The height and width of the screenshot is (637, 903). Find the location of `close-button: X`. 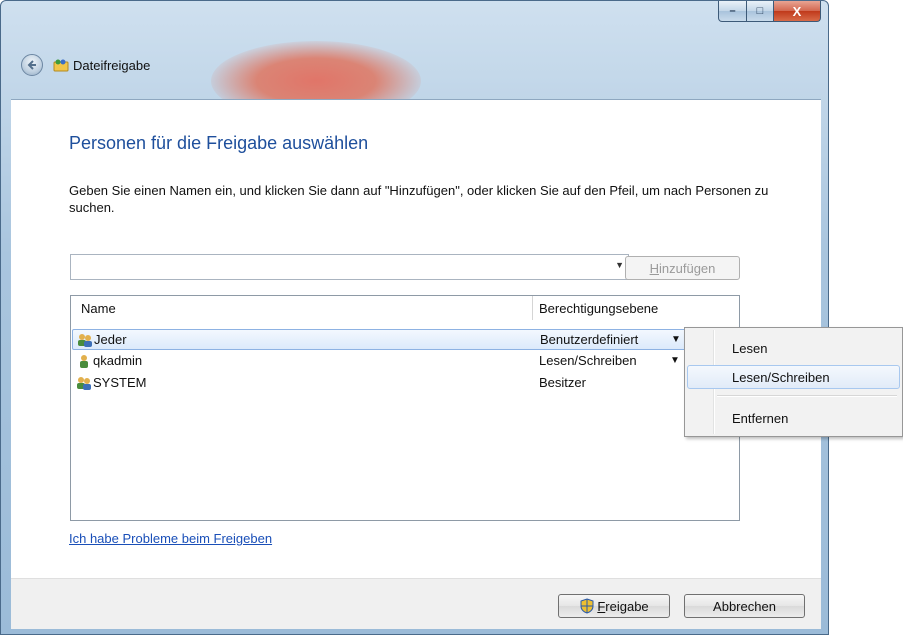

close-button: X is located at coordinates (797, 11).